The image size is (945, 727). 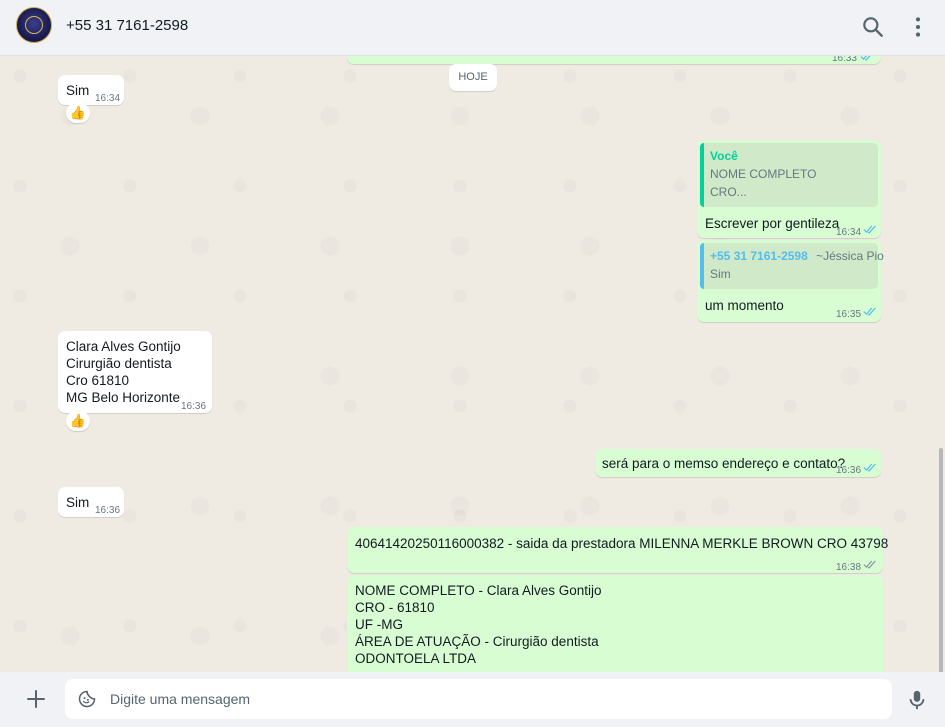 What do you see at coordinates (941, 560) in the screenshot?
I see `chat-scrollbar` at bounding box center [941, 560].